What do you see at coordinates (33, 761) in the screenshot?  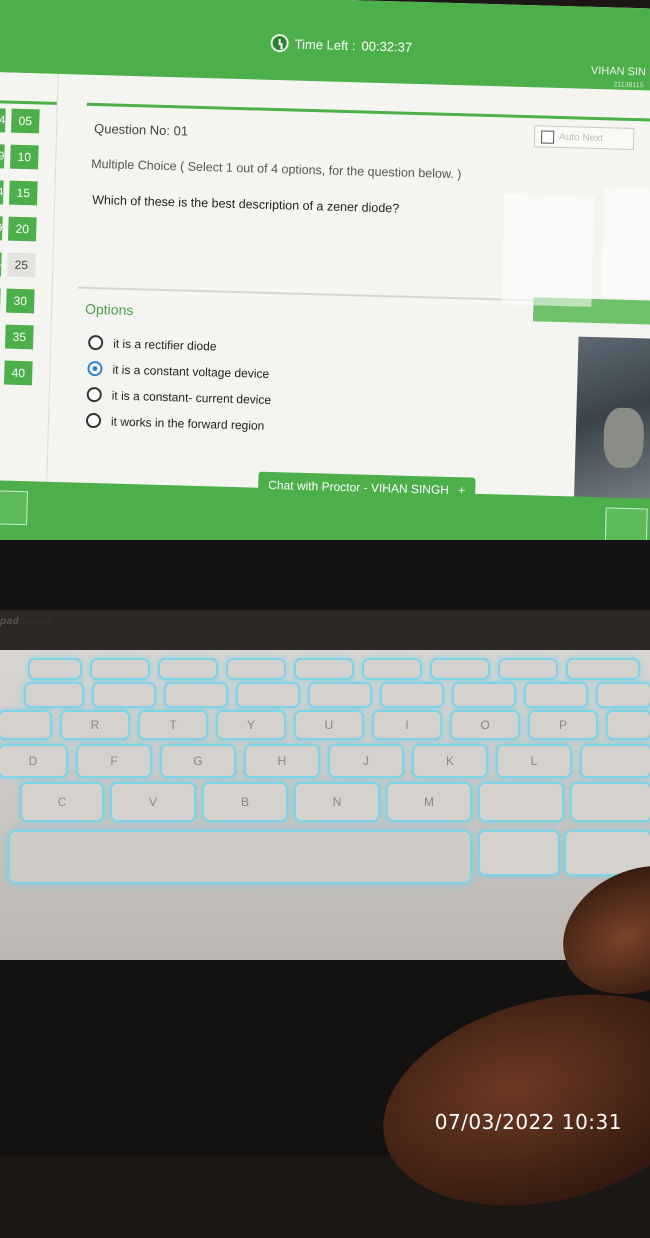 I see `key-d: D` at bounding box center [33, 761].